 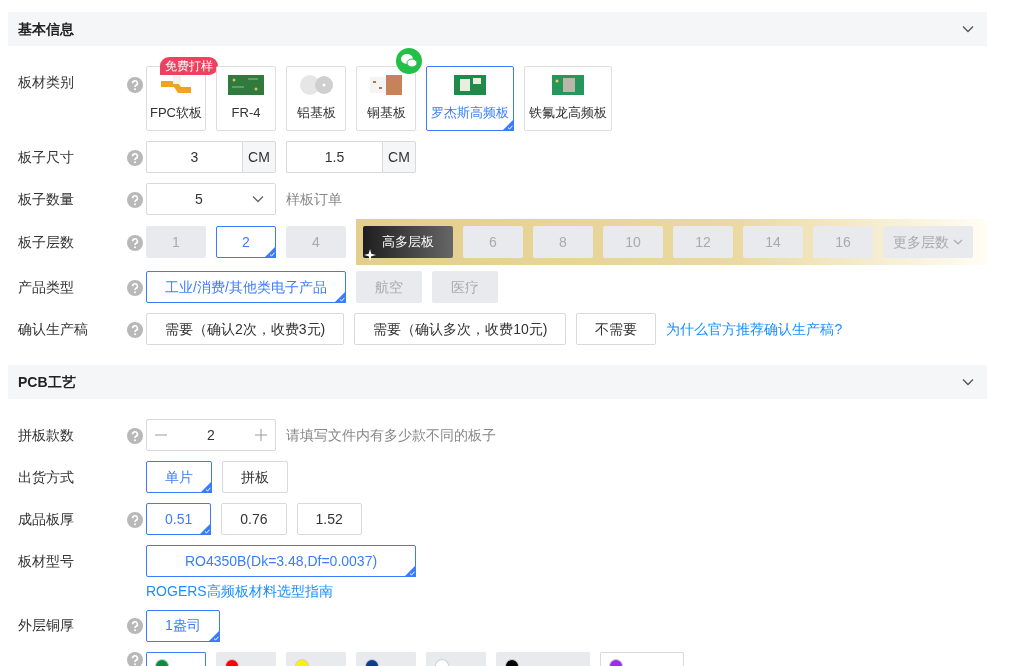 I want to click on option-button: 需要（确认多次，收费10元), so click(x=460, y=329).